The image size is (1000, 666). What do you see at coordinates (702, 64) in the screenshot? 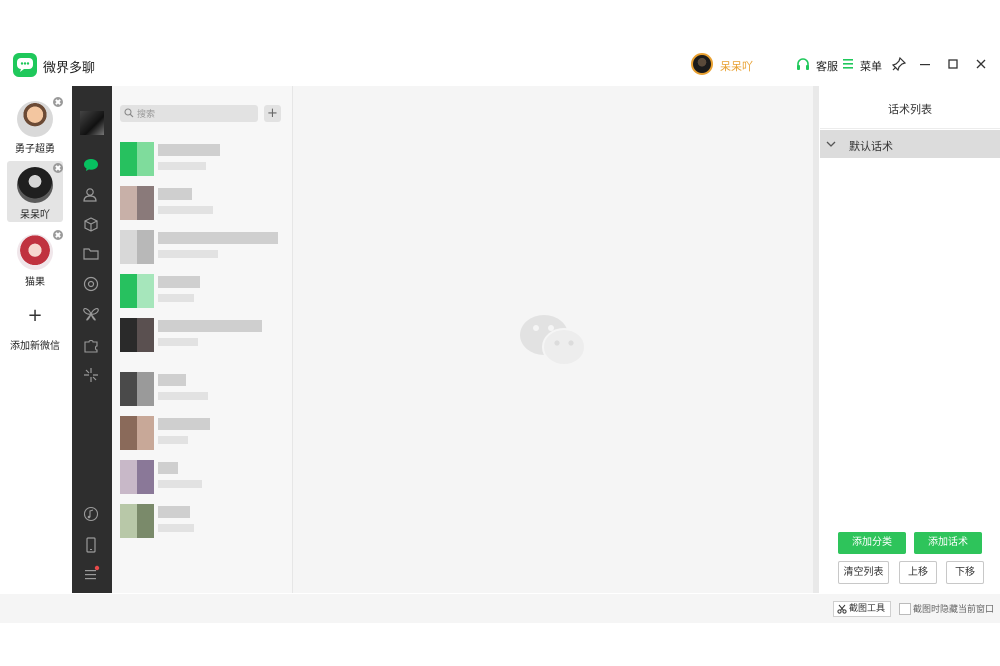
I see `user-avatar` at bounding box center [702, 64].